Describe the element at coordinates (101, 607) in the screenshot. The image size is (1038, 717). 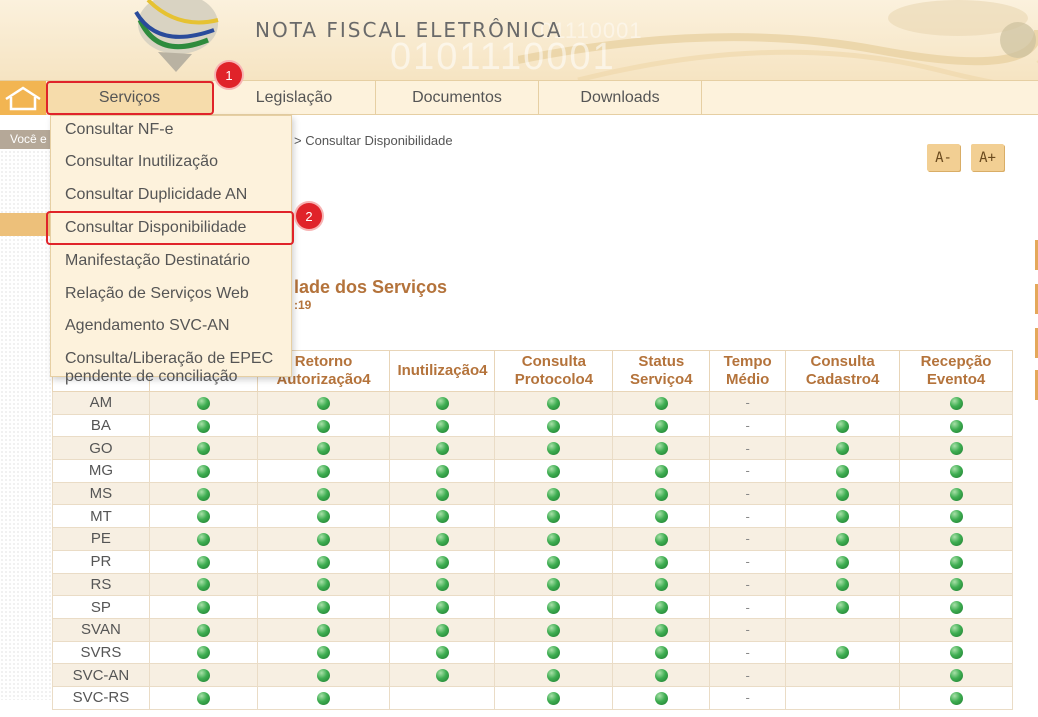
I see `uf-cell: SP` at that location.